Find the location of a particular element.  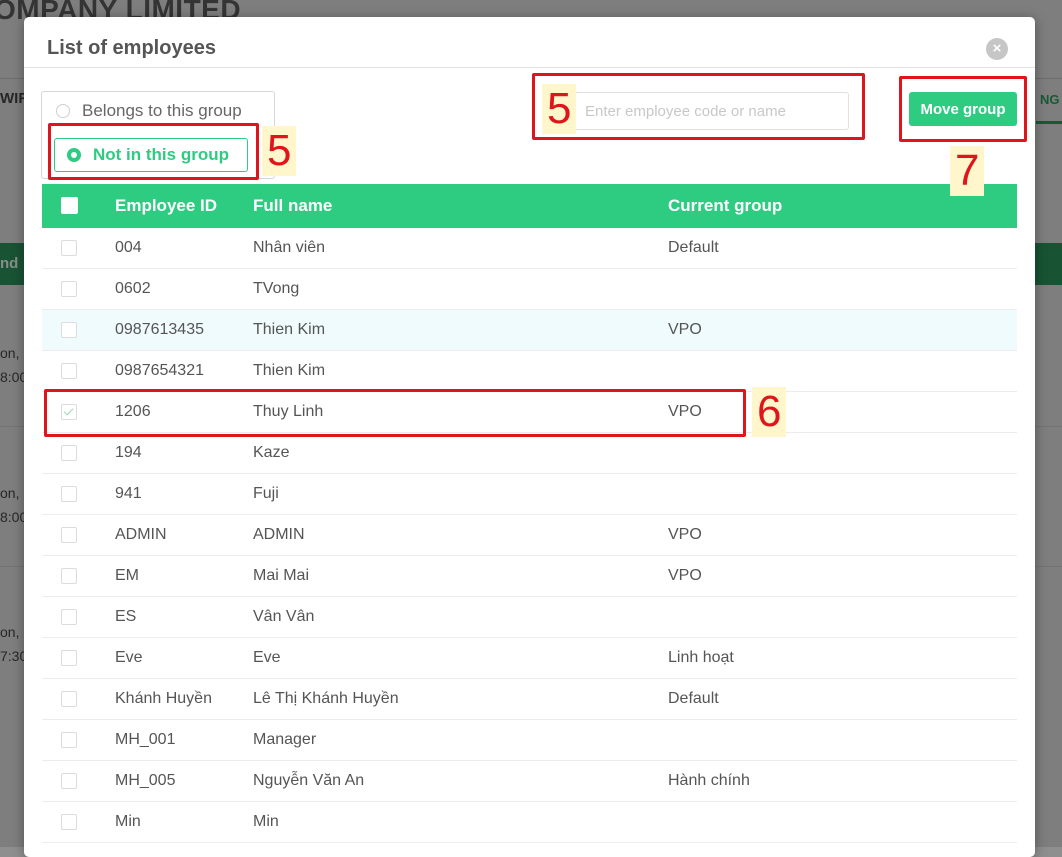

radio-unchecked-icon is located at coordinates (63, 111).